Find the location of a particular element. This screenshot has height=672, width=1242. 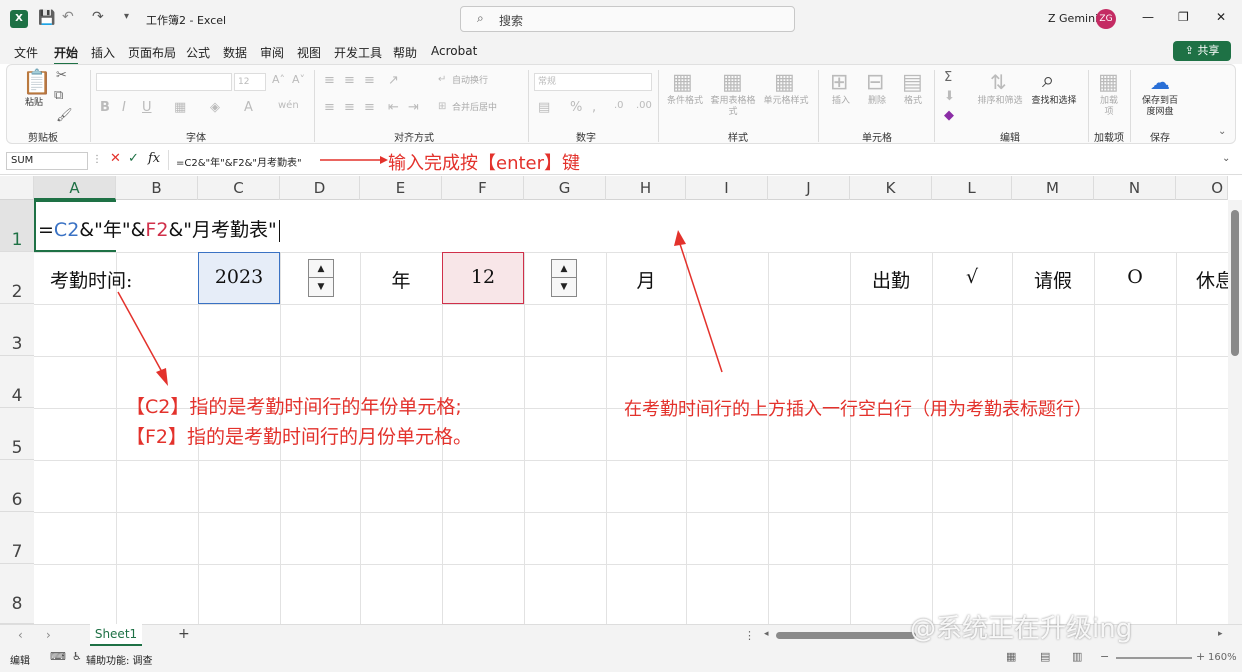

col-header-j: J is located at coordinates (809, 188).